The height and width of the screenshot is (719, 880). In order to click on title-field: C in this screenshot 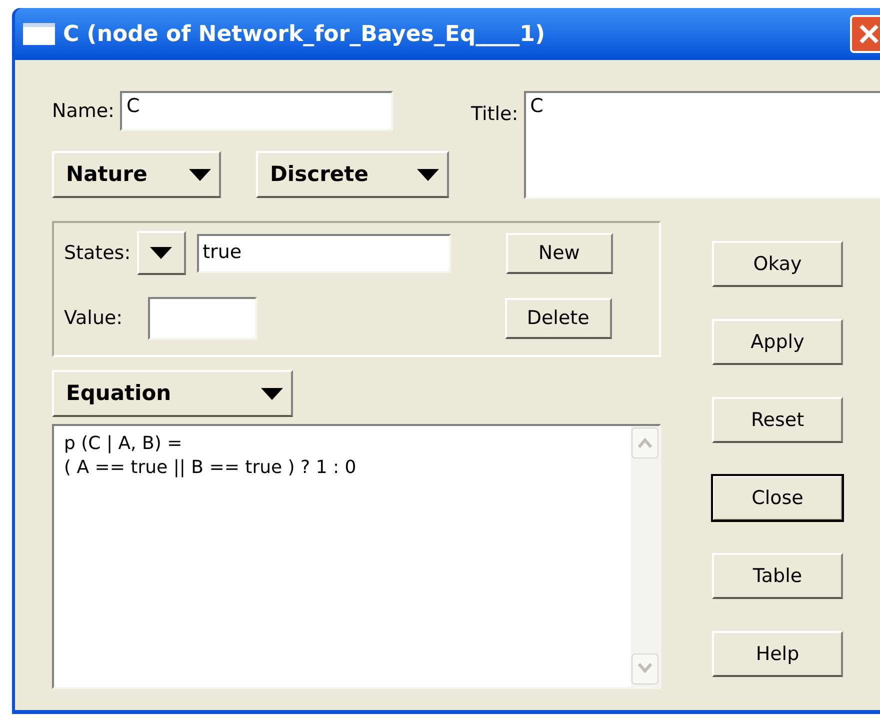, I will do `click(702, 145)`.